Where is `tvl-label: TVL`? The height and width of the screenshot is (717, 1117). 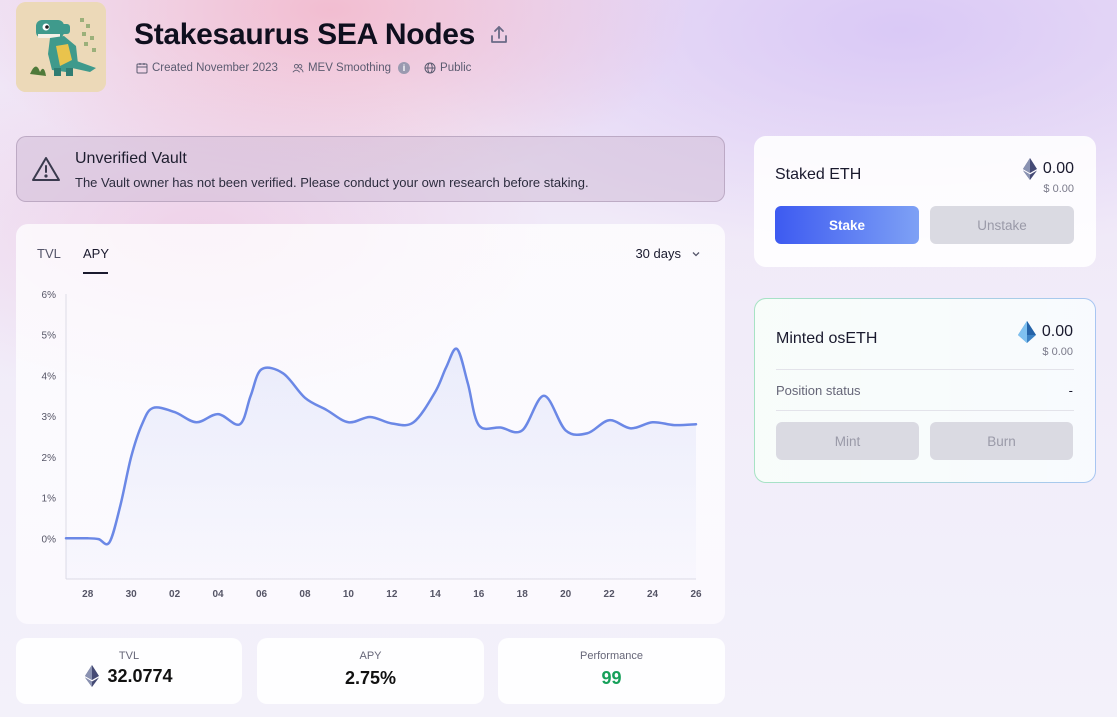
tvl-label: TVL is located at coordinates (129, 656).